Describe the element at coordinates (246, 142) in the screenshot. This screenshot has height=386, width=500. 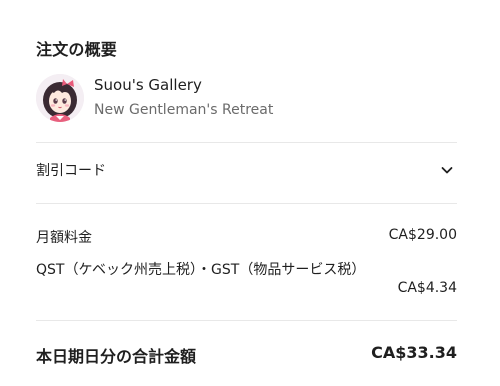
I see `divider-top` at that location.